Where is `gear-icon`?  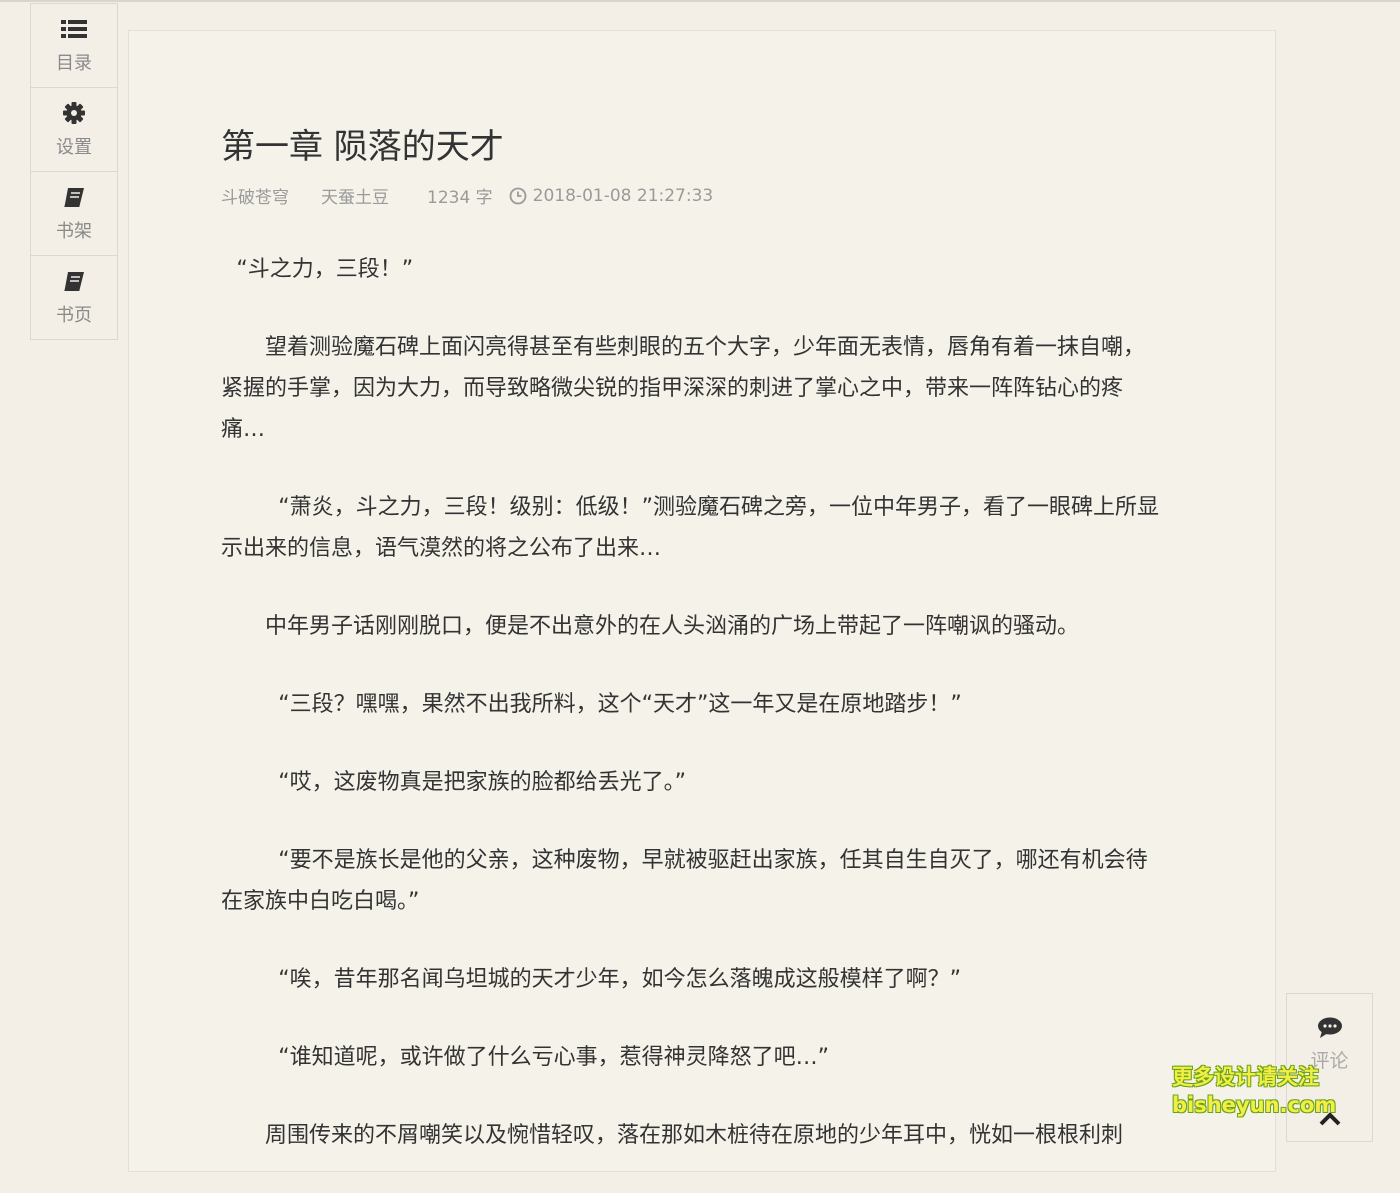 gear-icon is located at coordinates (74, 113).